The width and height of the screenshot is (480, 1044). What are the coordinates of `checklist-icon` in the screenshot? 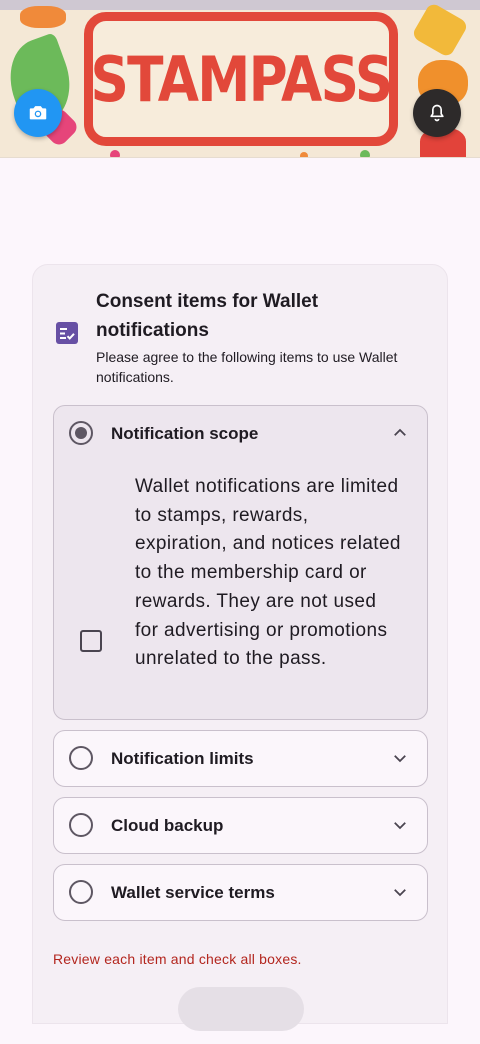 It's located at (67, 333).